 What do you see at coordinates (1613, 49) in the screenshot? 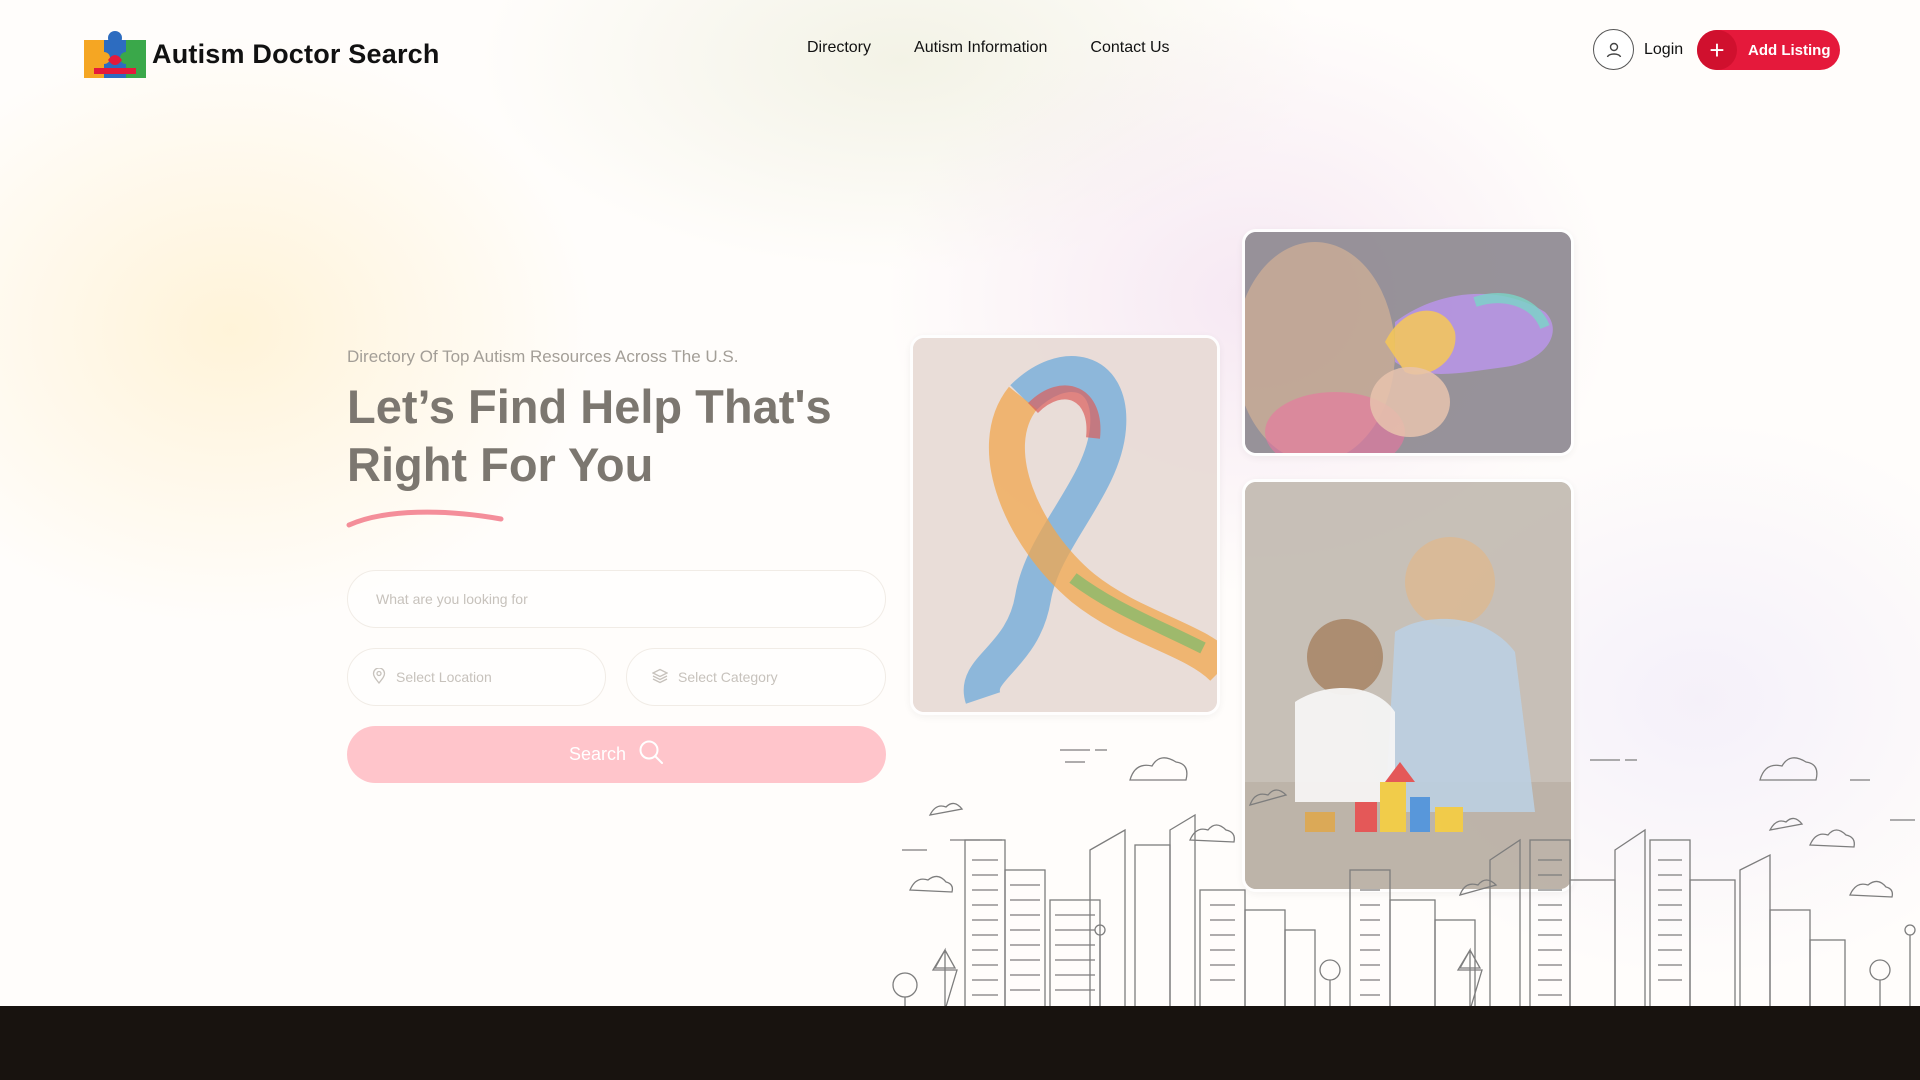
I see `user-icon` at bounding box center [1613, 49].